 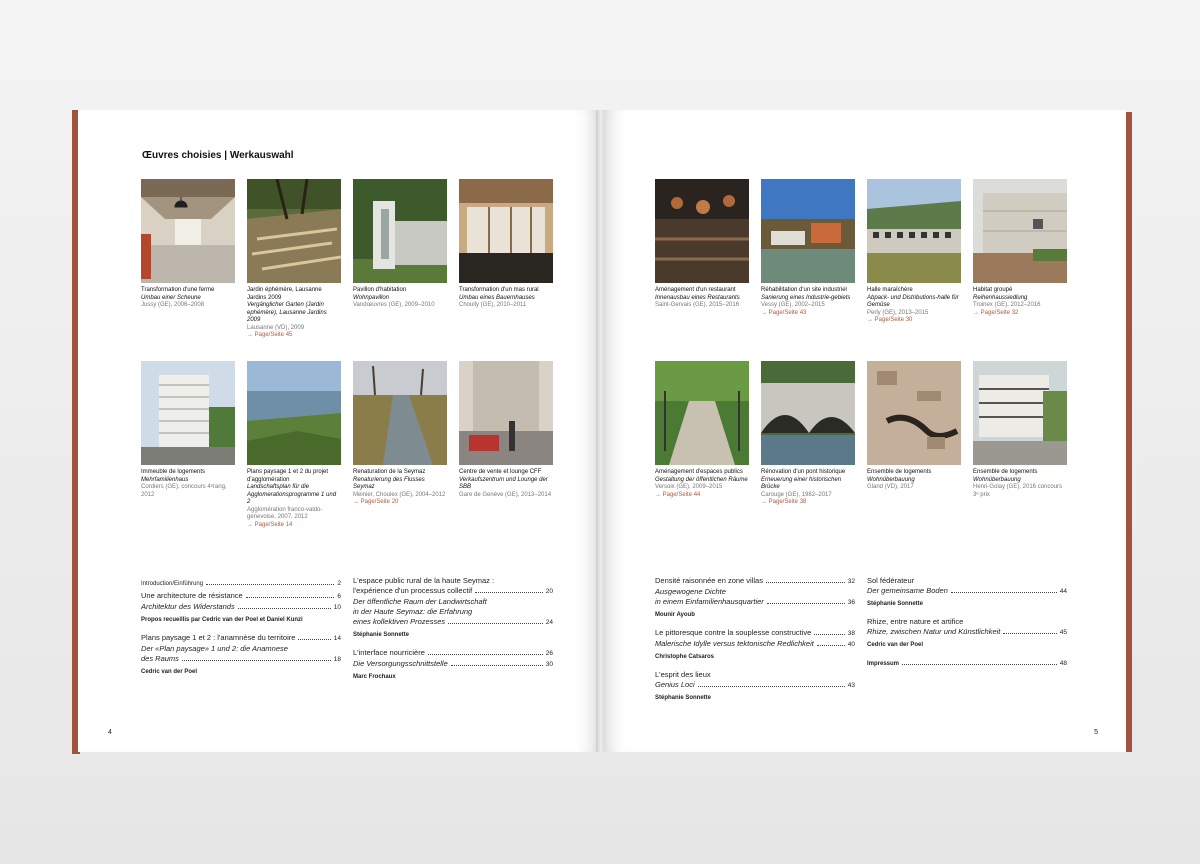 What do you see at coordinates (755, 581) in the screenshot?
I see `toc-entry: Densité raisonnée en zone villas 32` at bounding box center [755, 581].